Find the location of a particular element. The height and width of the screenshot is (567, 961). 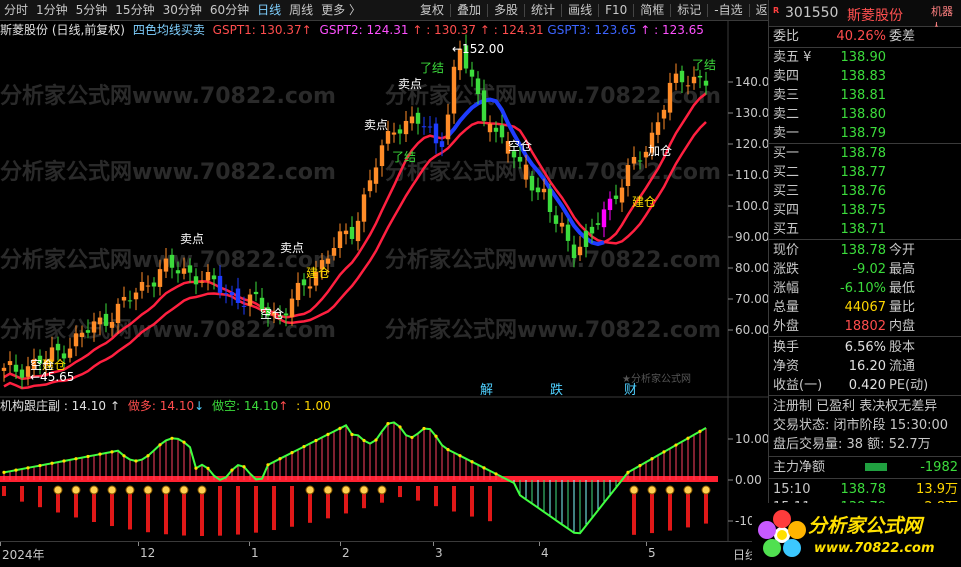

toolbar-button: F10 is located at coordinates (616, 10).